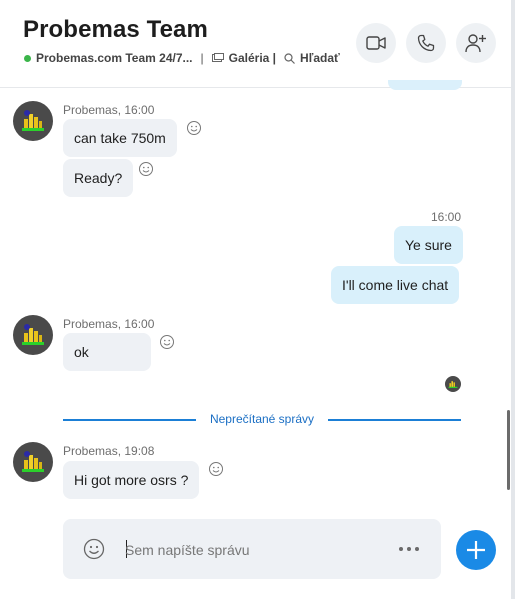 The height and width of the screenshot is (599, 515). I want to click on window-edge, so click(513, 299).